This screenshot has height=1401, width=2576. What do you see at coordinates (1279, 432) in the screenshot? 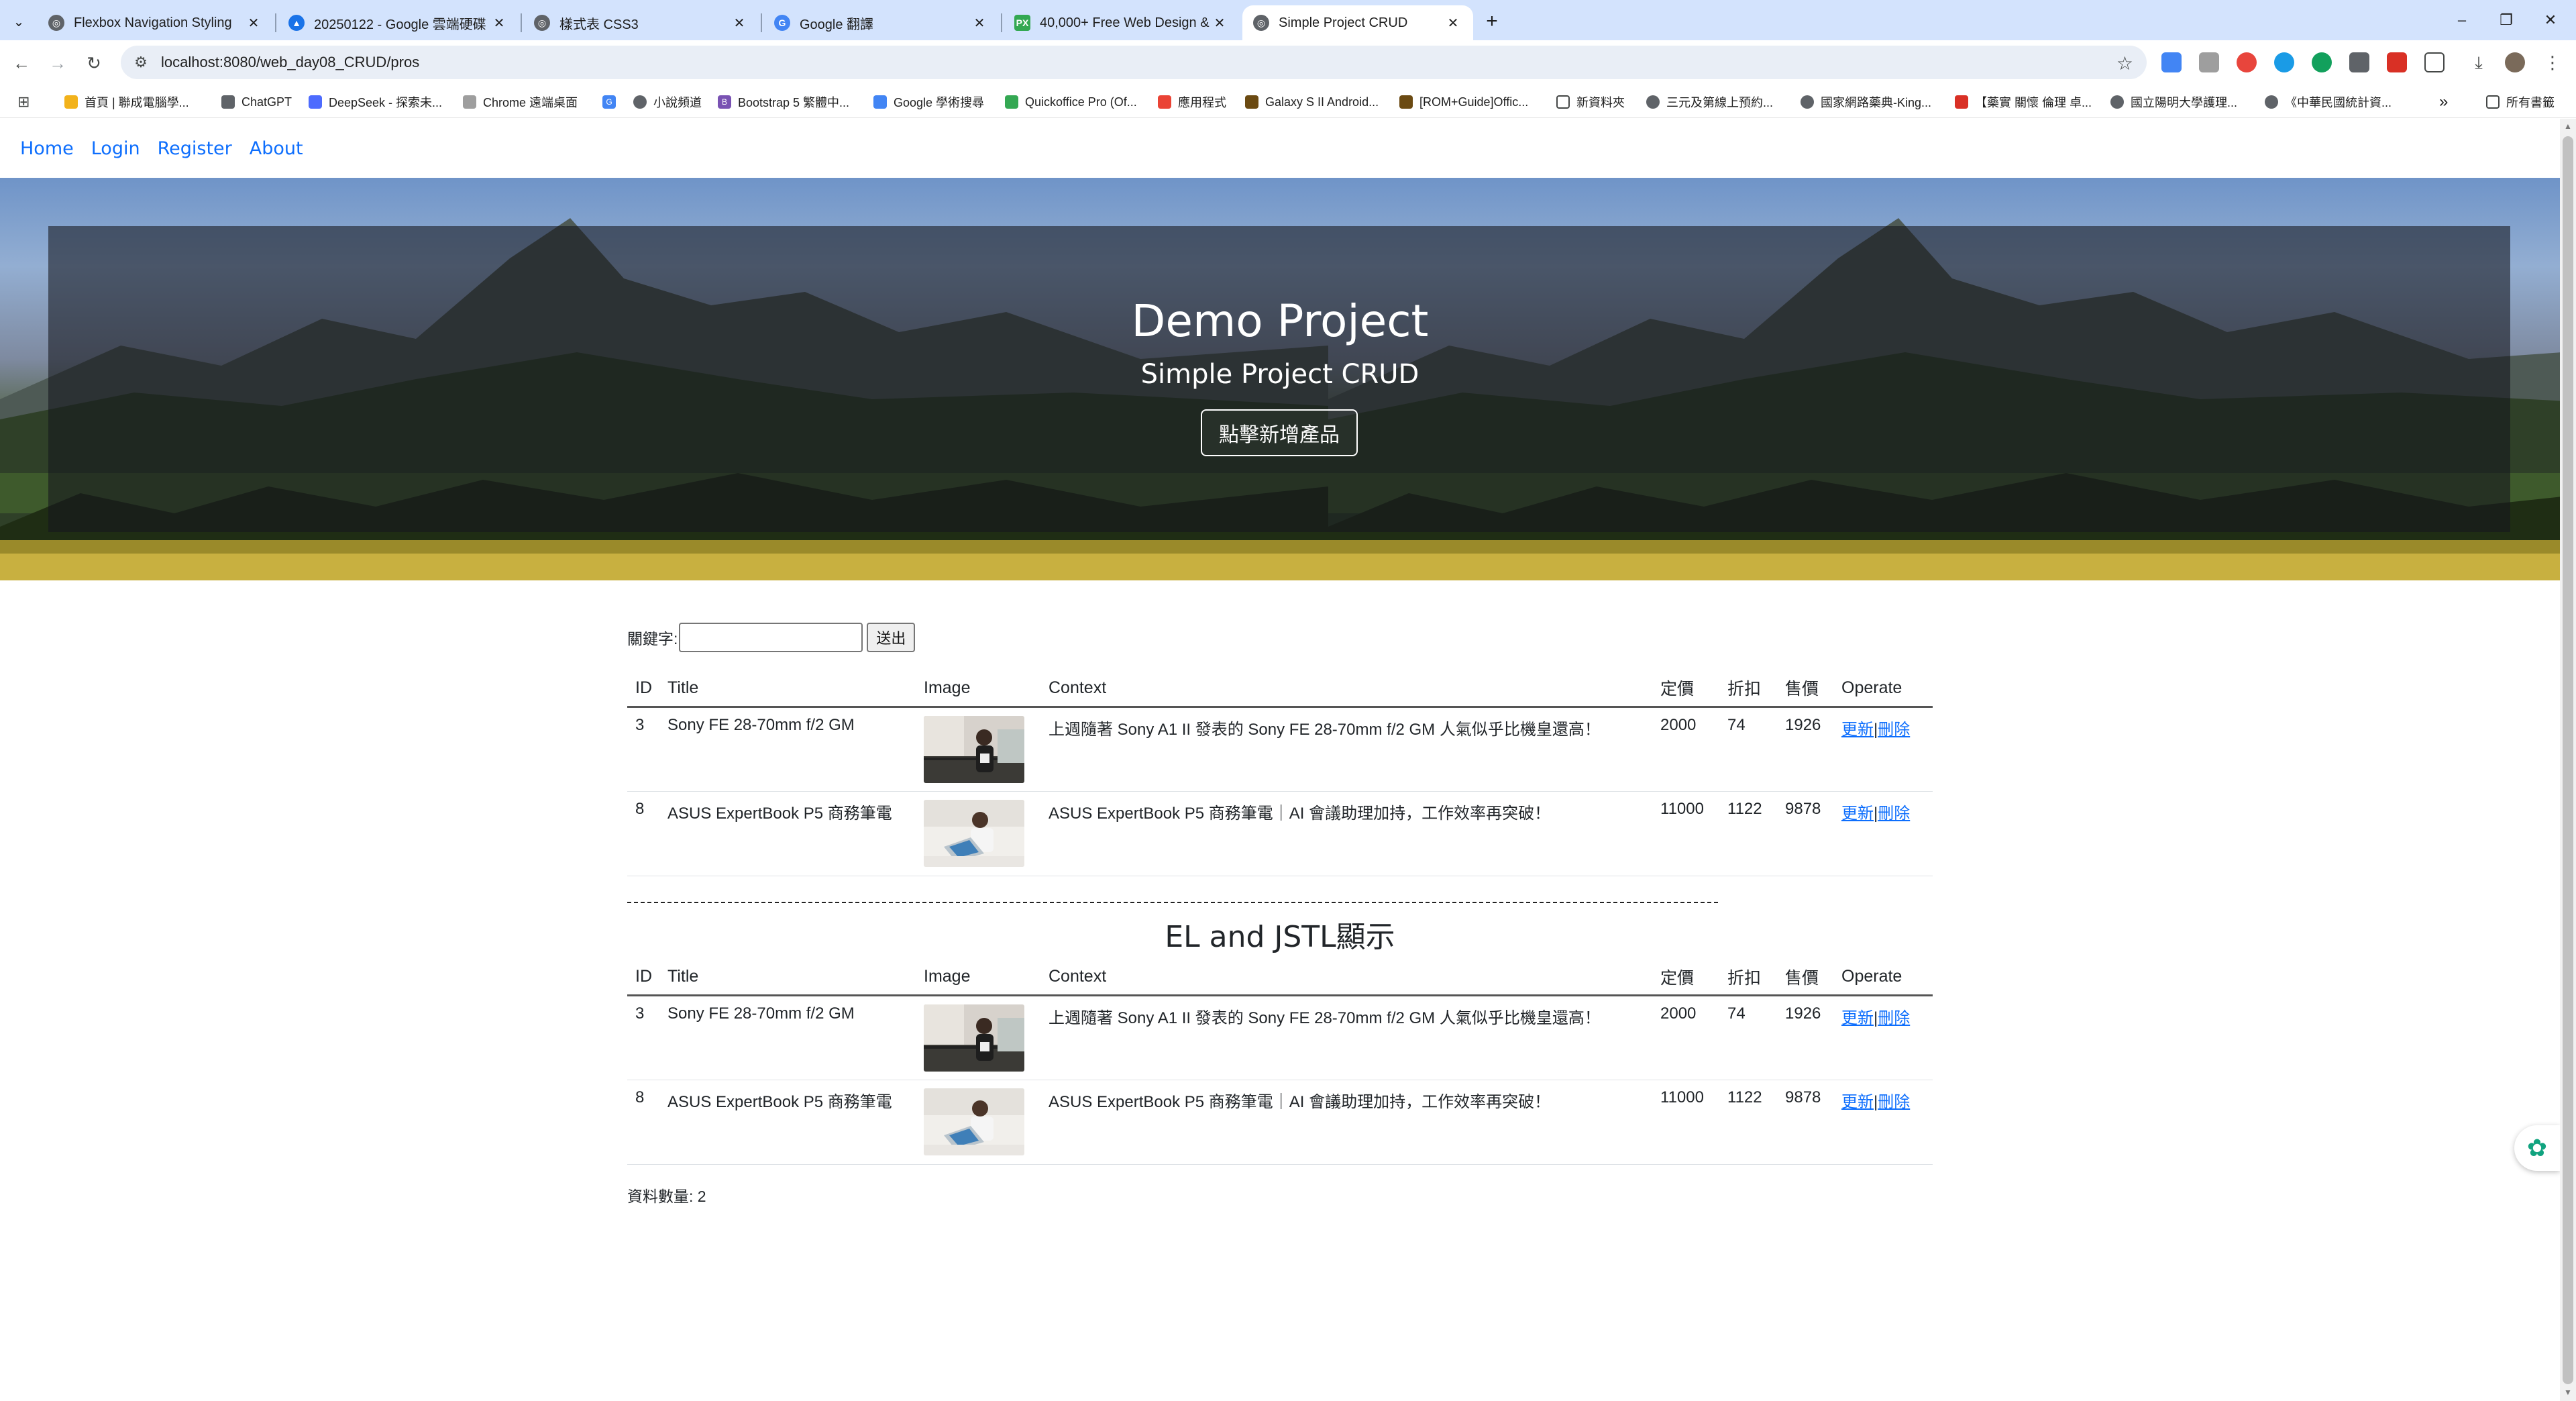
I see `add-product-button: 點擊新增產品` at bounding box center [1279, 432].